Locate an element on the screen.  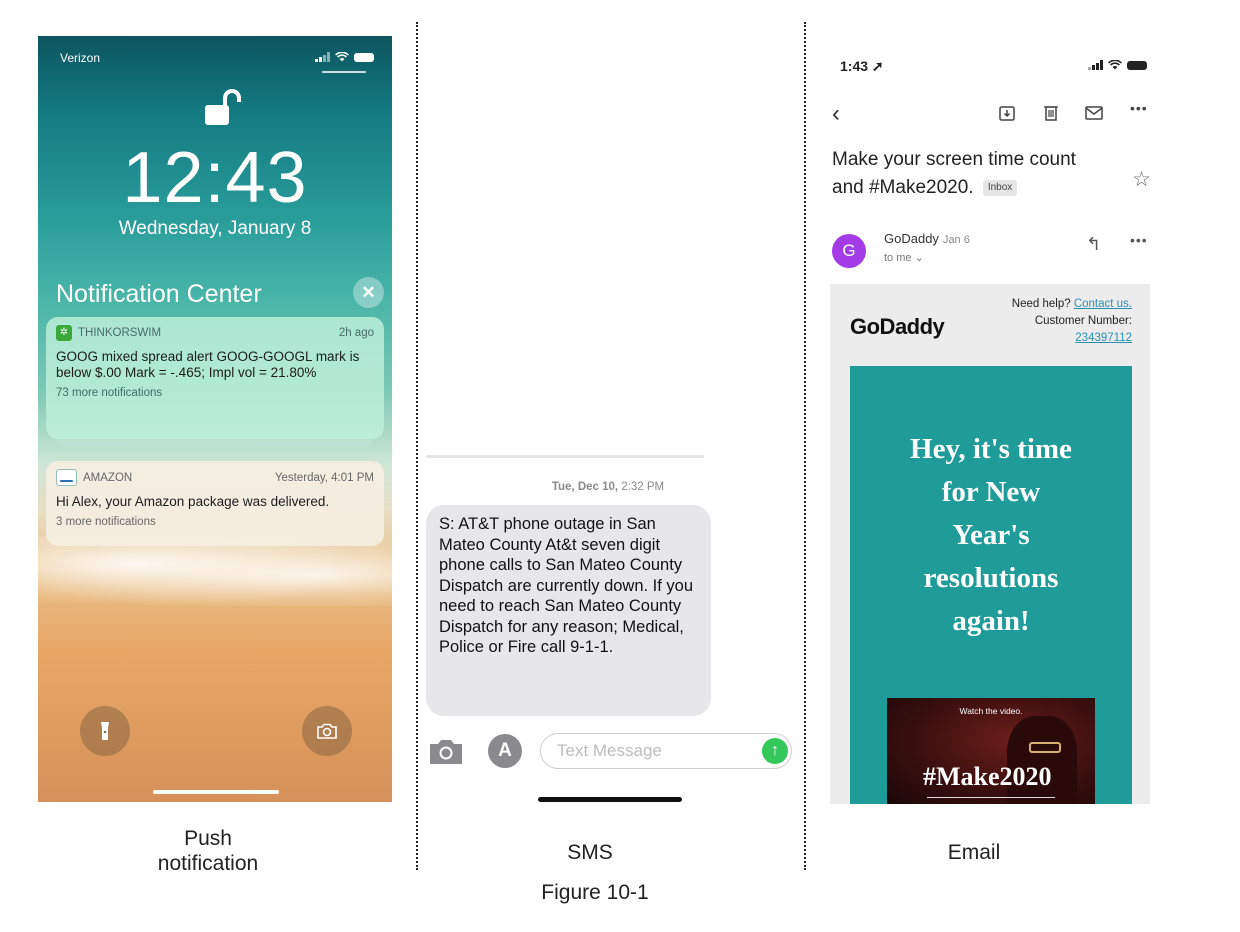
video-thumbnail: Watch the video. #Make2020 is located at coordinates (991, 751).